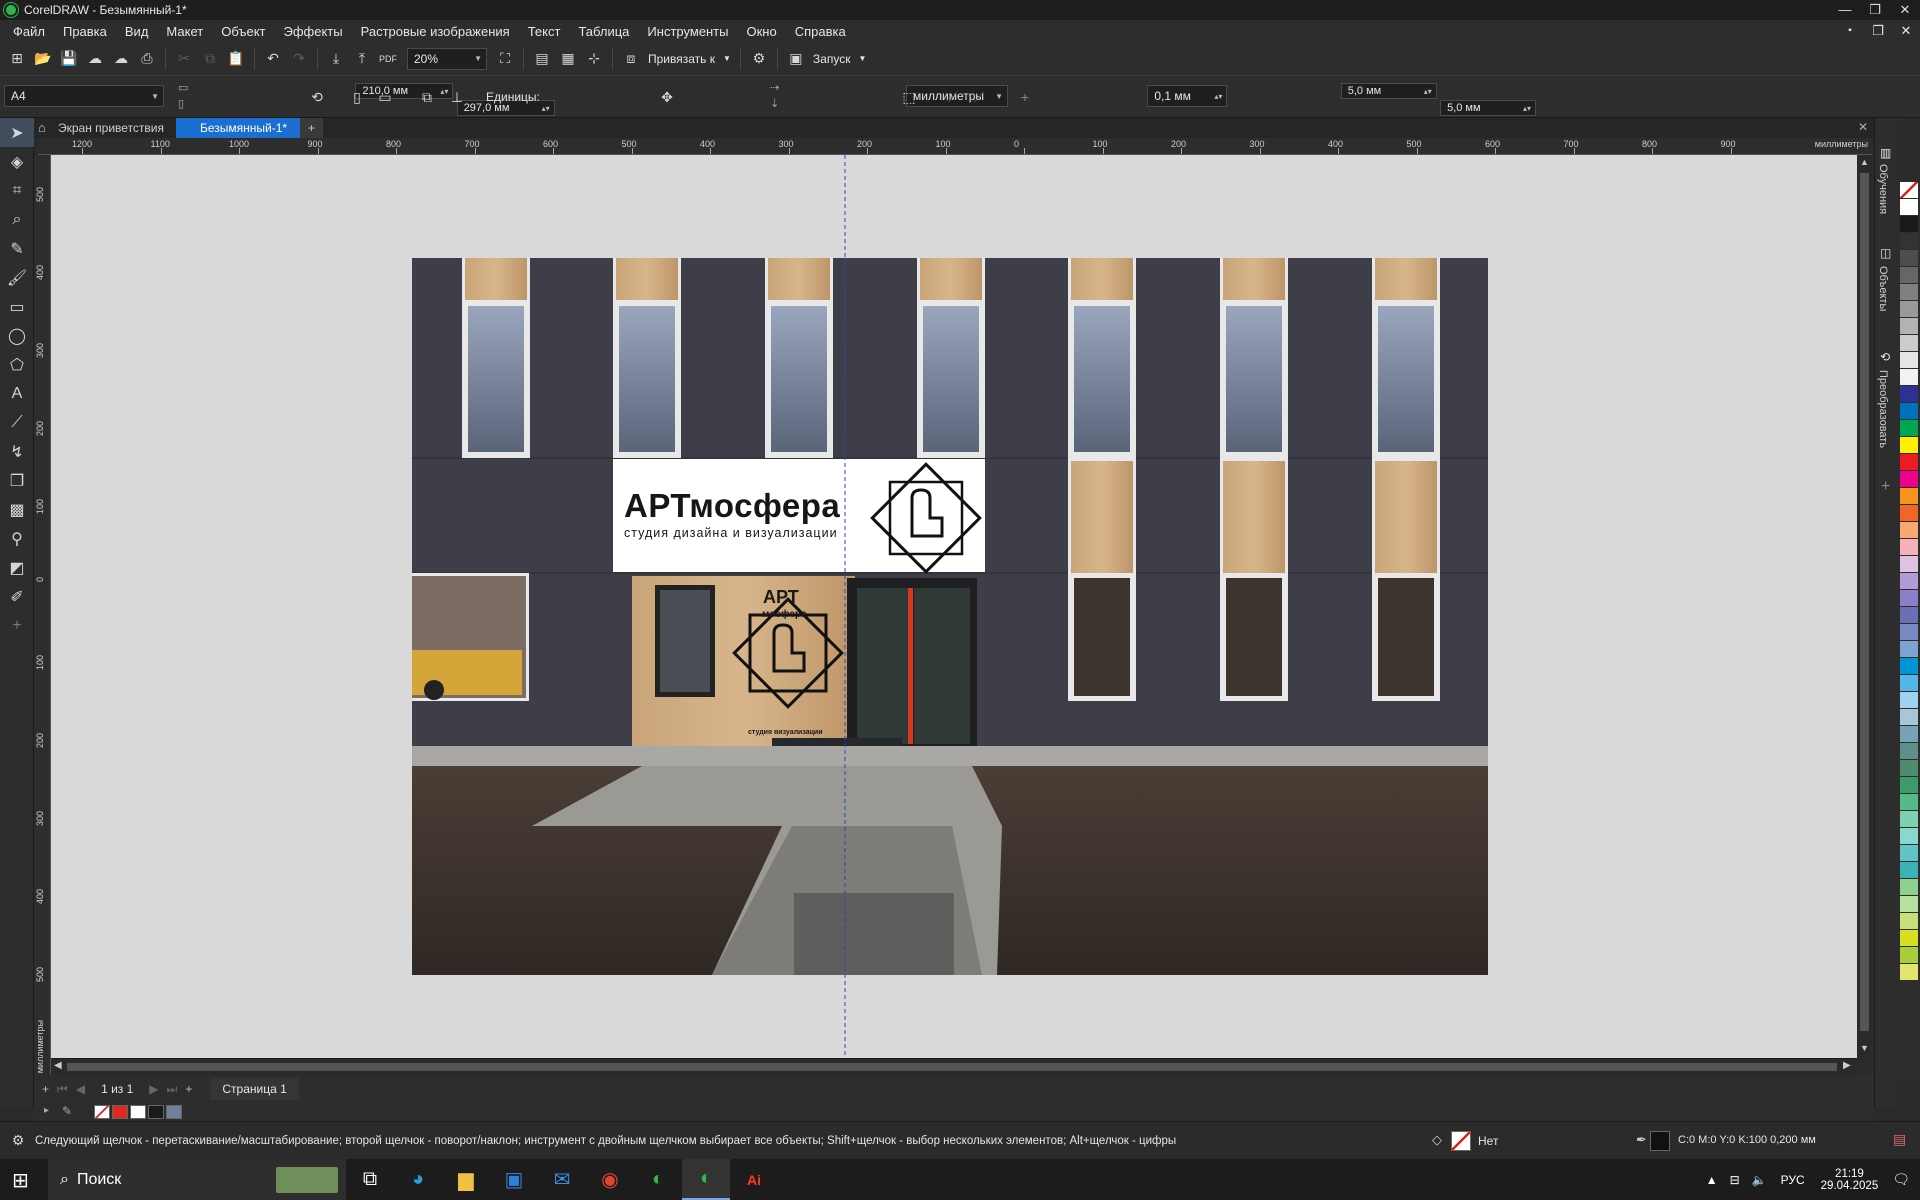  Describe the element at coordinates (1845, 10) in the screenshot. I see `minimize-button: —` at that location.